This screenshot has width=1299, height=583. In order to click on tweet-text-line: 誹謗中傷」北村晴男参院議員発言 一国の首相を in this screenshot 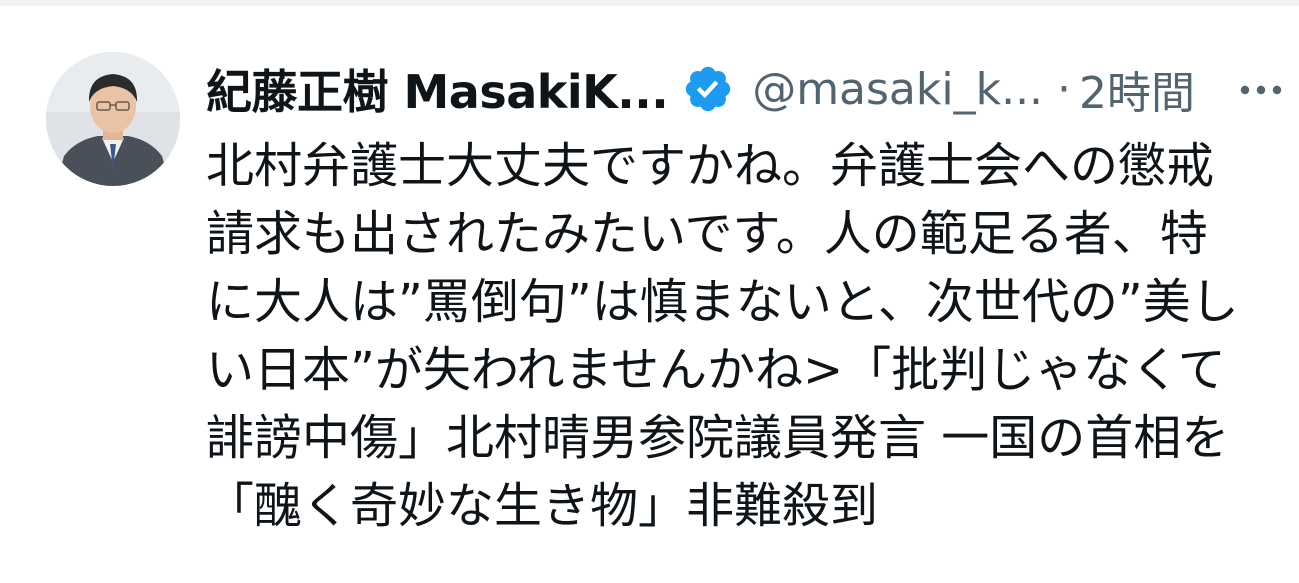, I will do `click(718, 438)`.